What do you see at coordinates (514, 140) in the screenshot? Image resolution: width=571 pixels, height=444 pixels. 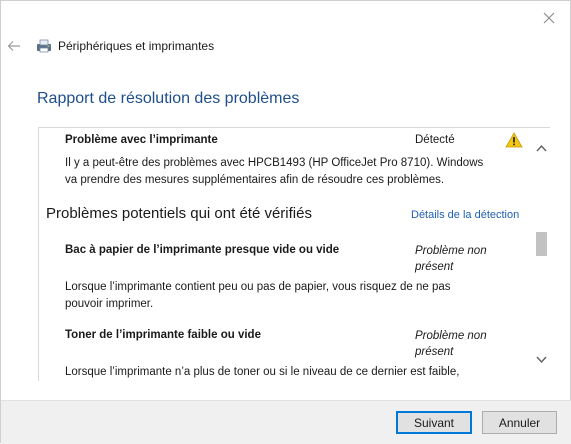 I see `warning-icon` at bounding box center [514, 140].